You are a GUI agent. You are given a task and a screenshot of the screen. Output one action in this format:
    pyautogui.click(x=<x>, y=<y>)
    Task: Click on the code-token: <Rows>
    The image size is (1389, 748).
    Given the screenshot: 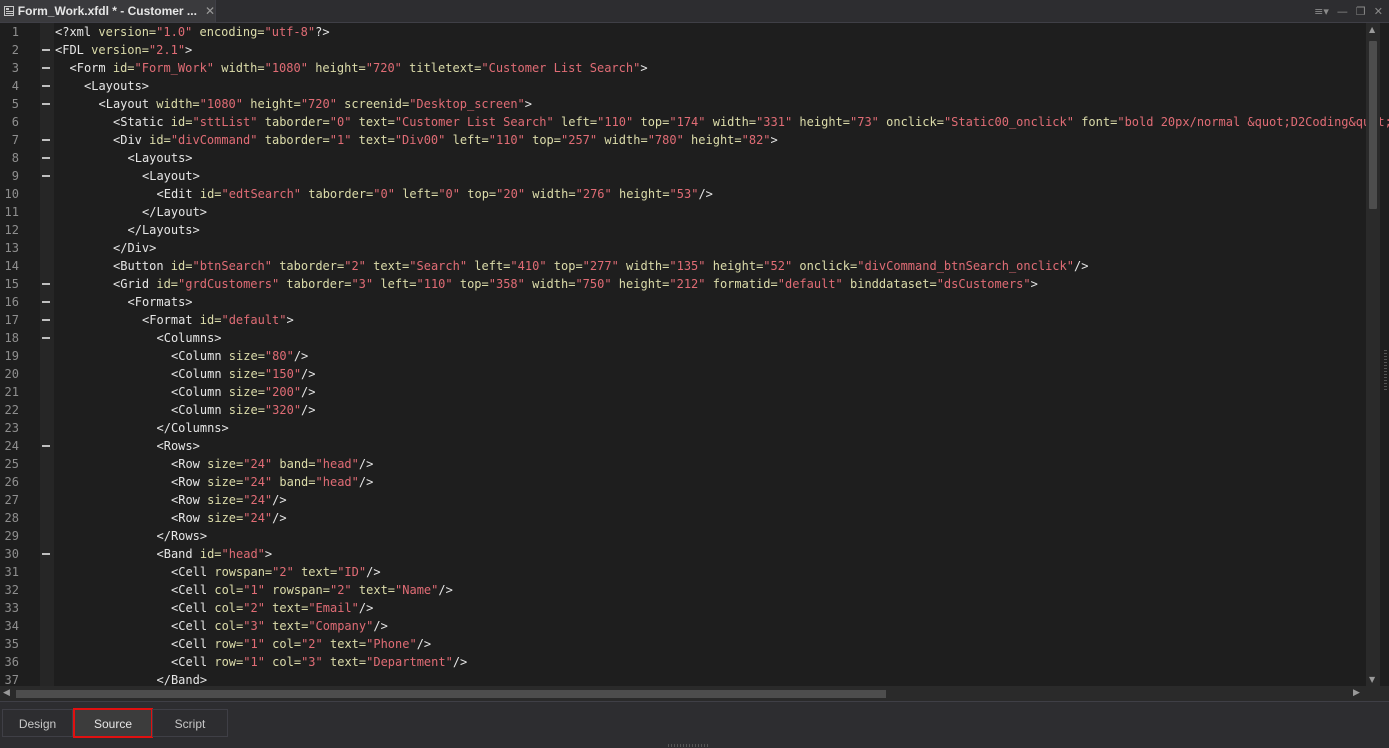 What is the action you would take?
    pyautogui.click(x=178, y=446)
    